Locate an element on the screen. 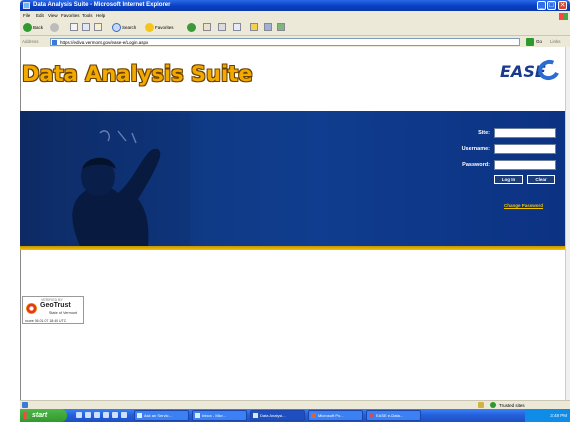 The image size is (581, 422). search-label: Search is located at coordinates (129, 27).